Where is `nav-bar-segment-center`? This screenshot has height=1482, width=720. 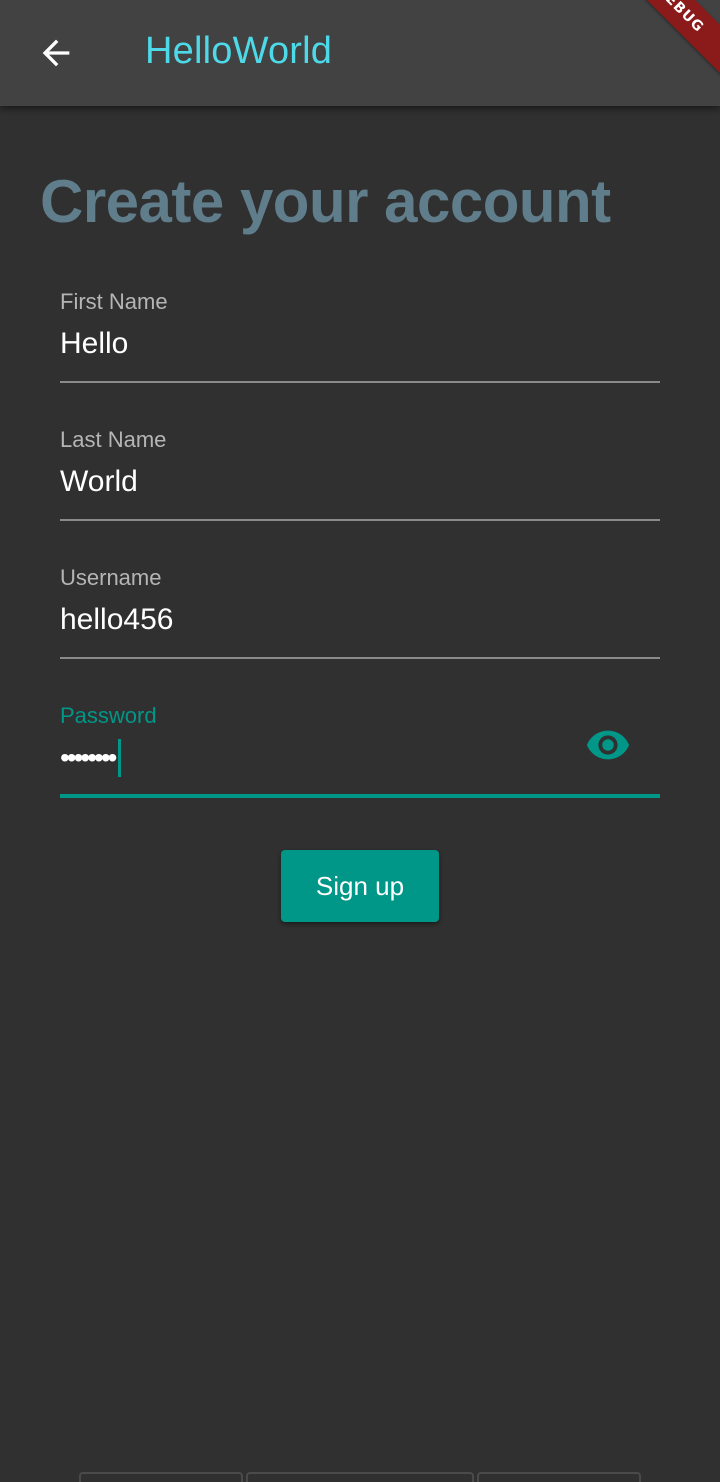
nav-bar-segment-center is located at coordinates (360, 1477).